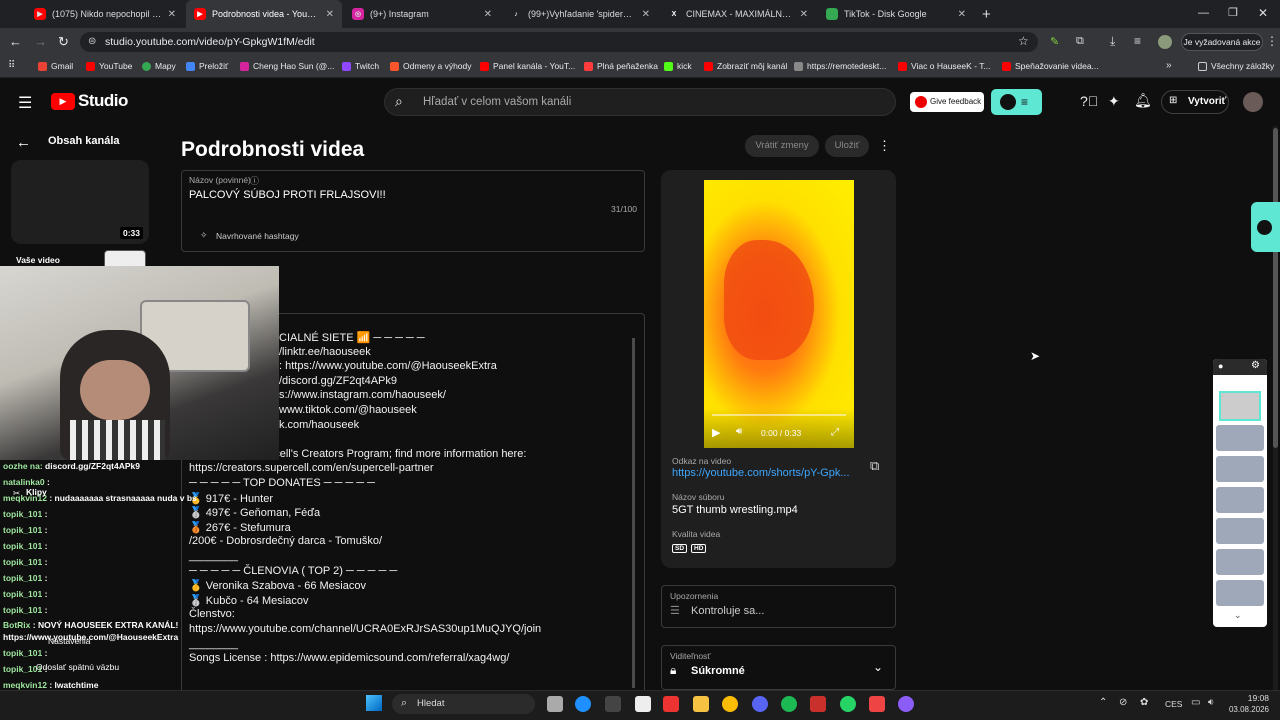 The height and width of the screenshot is (720, 1280). What do you see at coordinates (1054, 41) in the screenshot?
I see `extension-icon: ✎` at bounding box center [1054, 41].